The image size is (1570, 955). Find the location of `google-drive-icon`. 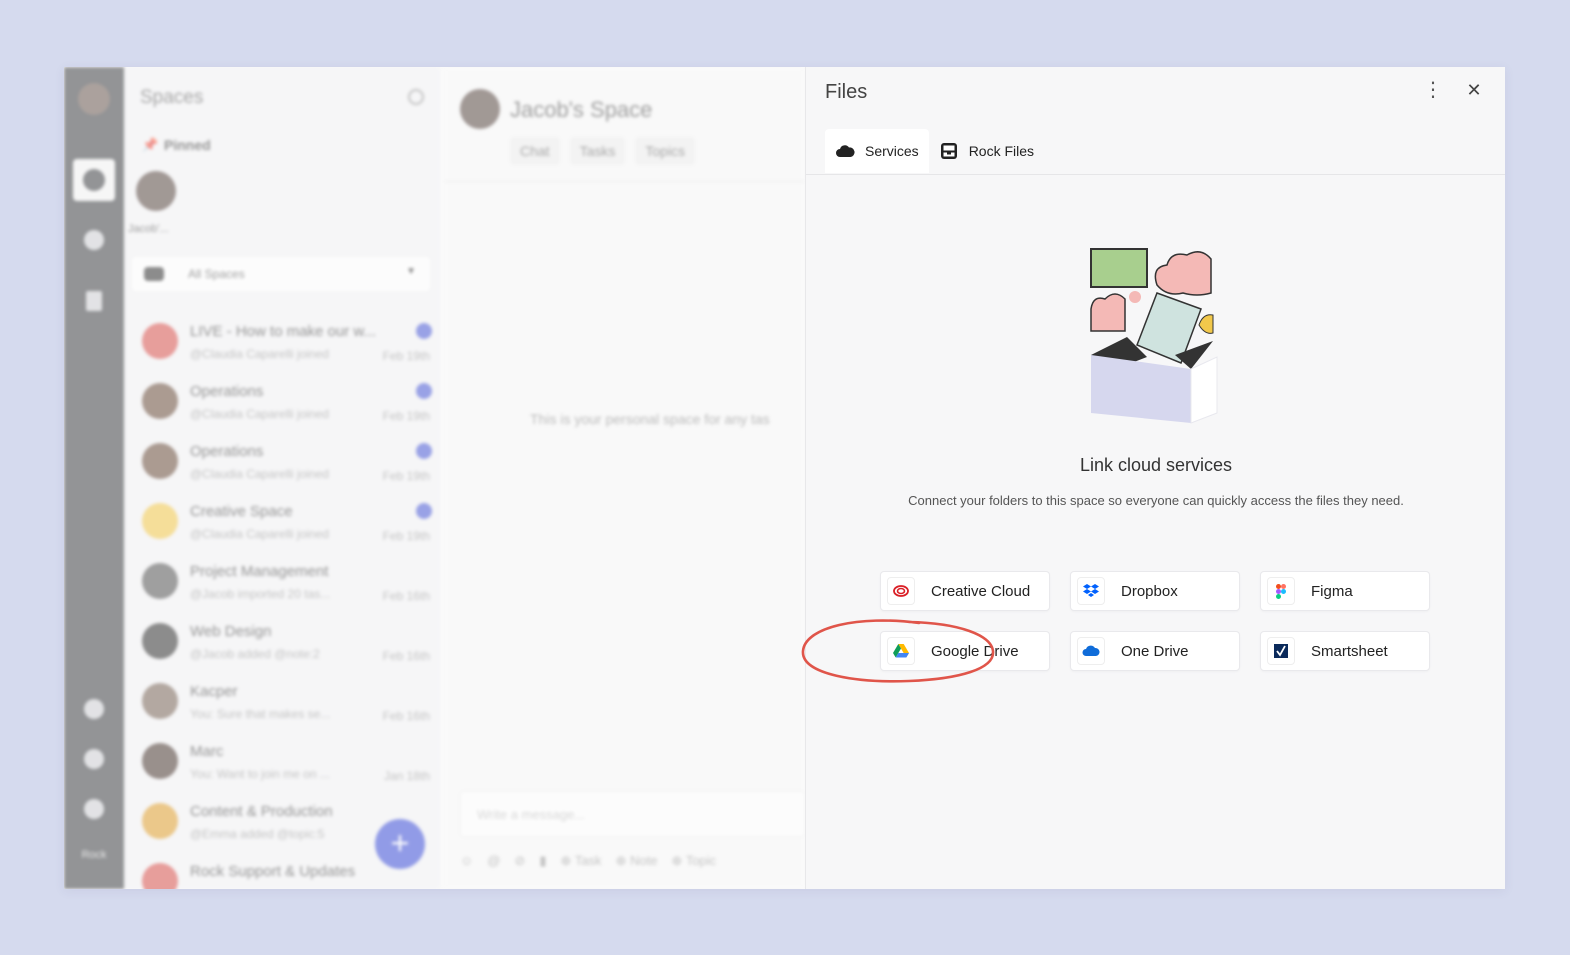

google-drive-icon is located at coordinates (901, 651).